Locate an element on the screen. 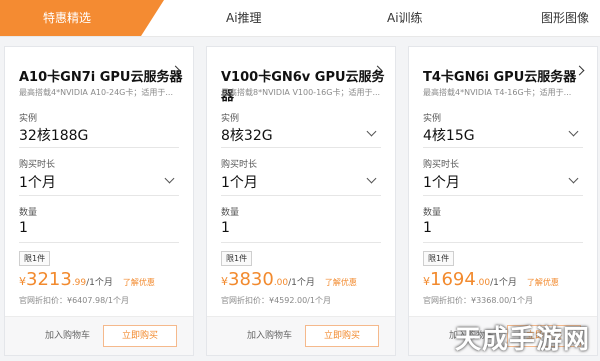 The image size is (600, 361). price-decimal: .99 is located at coordinates (79, 283).